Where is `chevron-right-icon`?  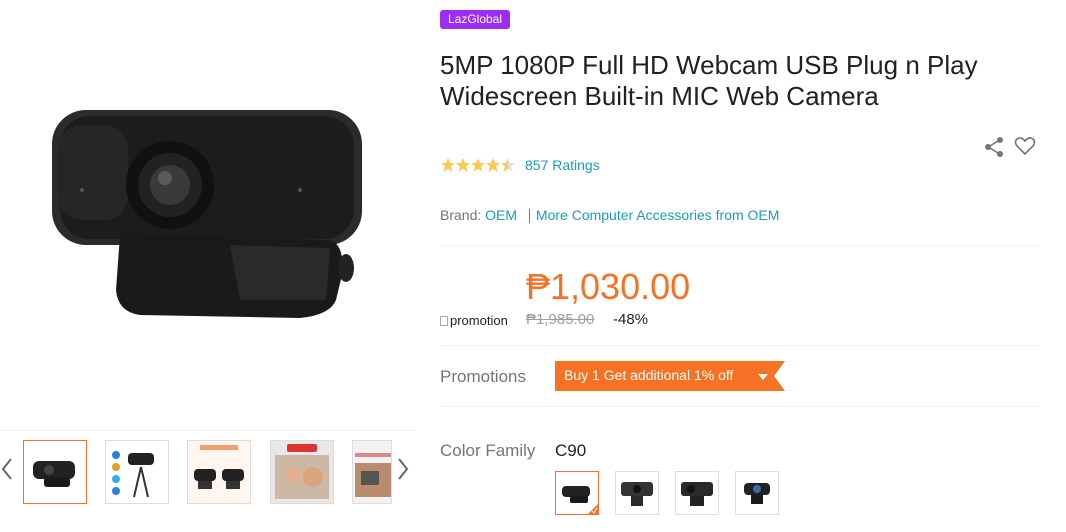
chevron-right-icon is located at coordinates (403, 469).